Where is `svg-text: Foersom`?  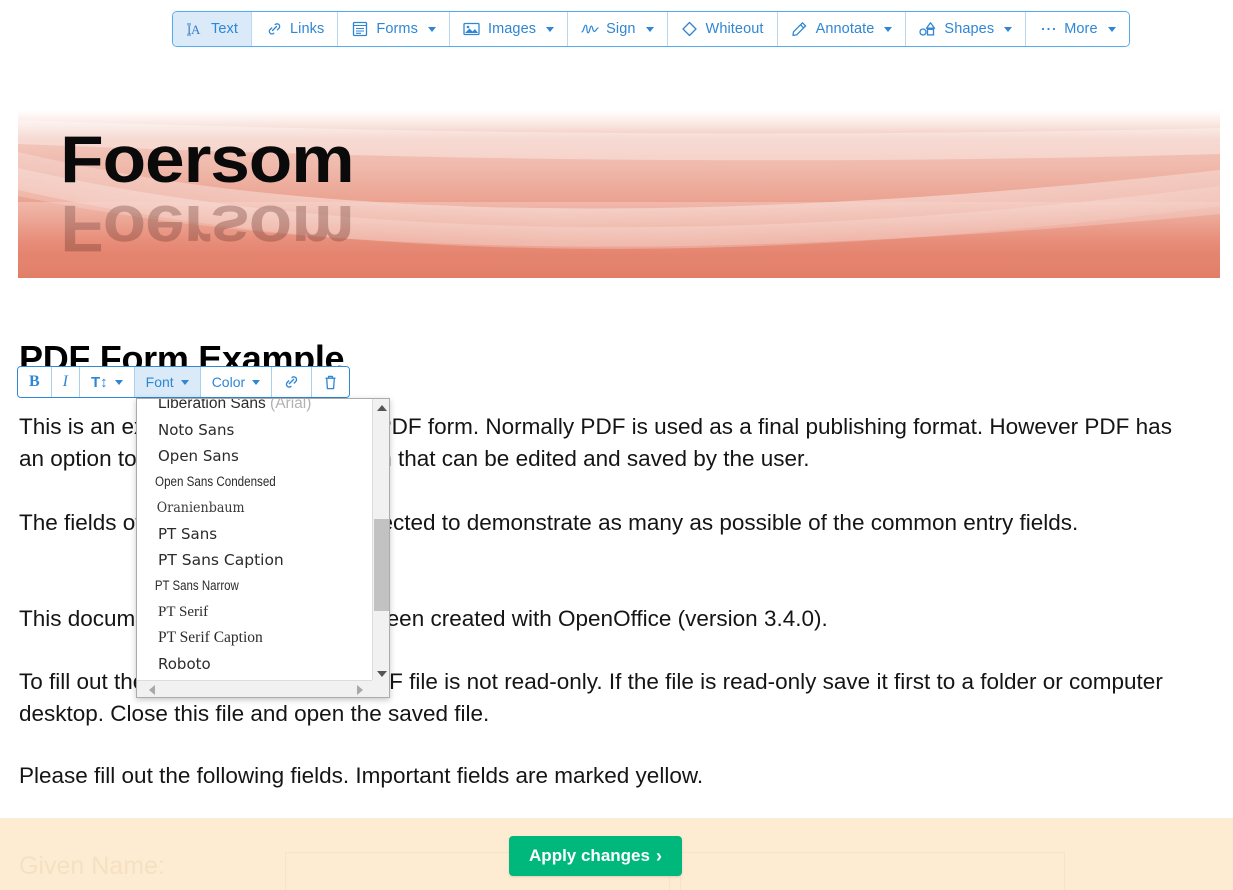
svg-text: Foersom is located at coordinates (206, 159).